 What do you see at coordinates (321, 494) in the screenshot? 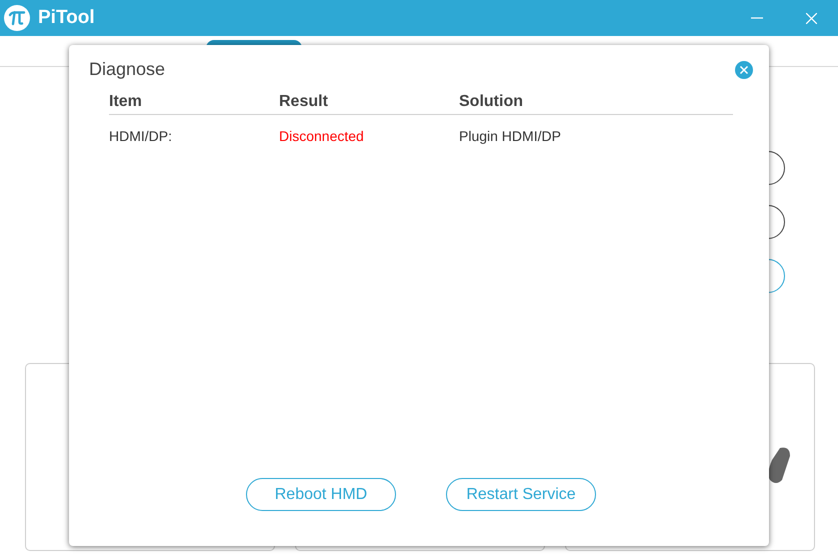
I see `action-button: Reboot HMD` at bounding box center [321, 494].